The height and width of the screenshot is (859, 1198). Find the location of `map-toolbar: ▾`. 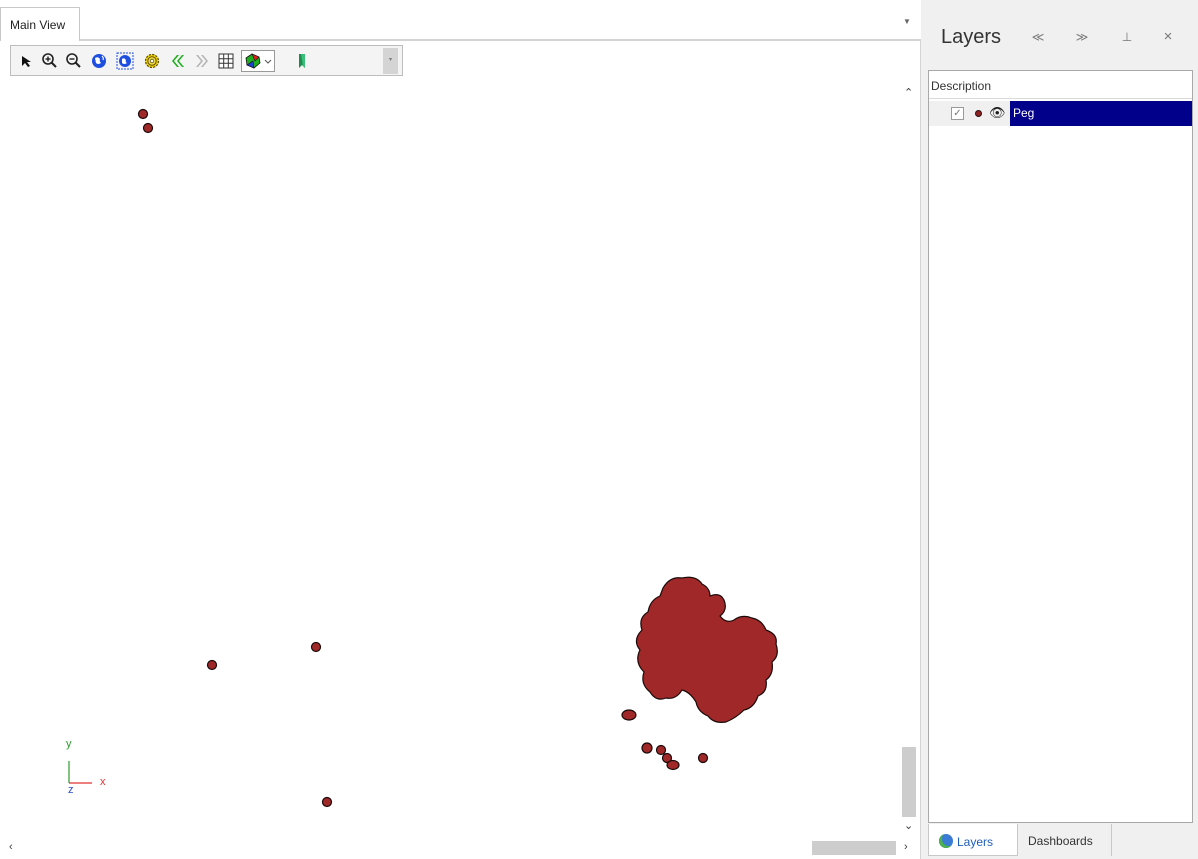

map-toolbar: ▾ is located at coordinates (206, 60).